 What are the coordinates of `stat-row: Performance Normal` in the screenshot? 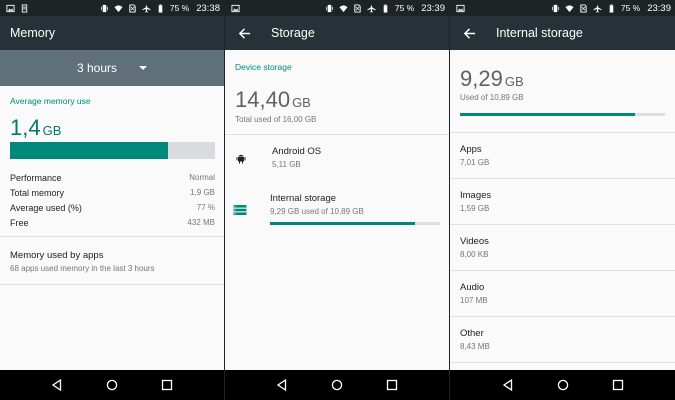 It's located at (112, 177).